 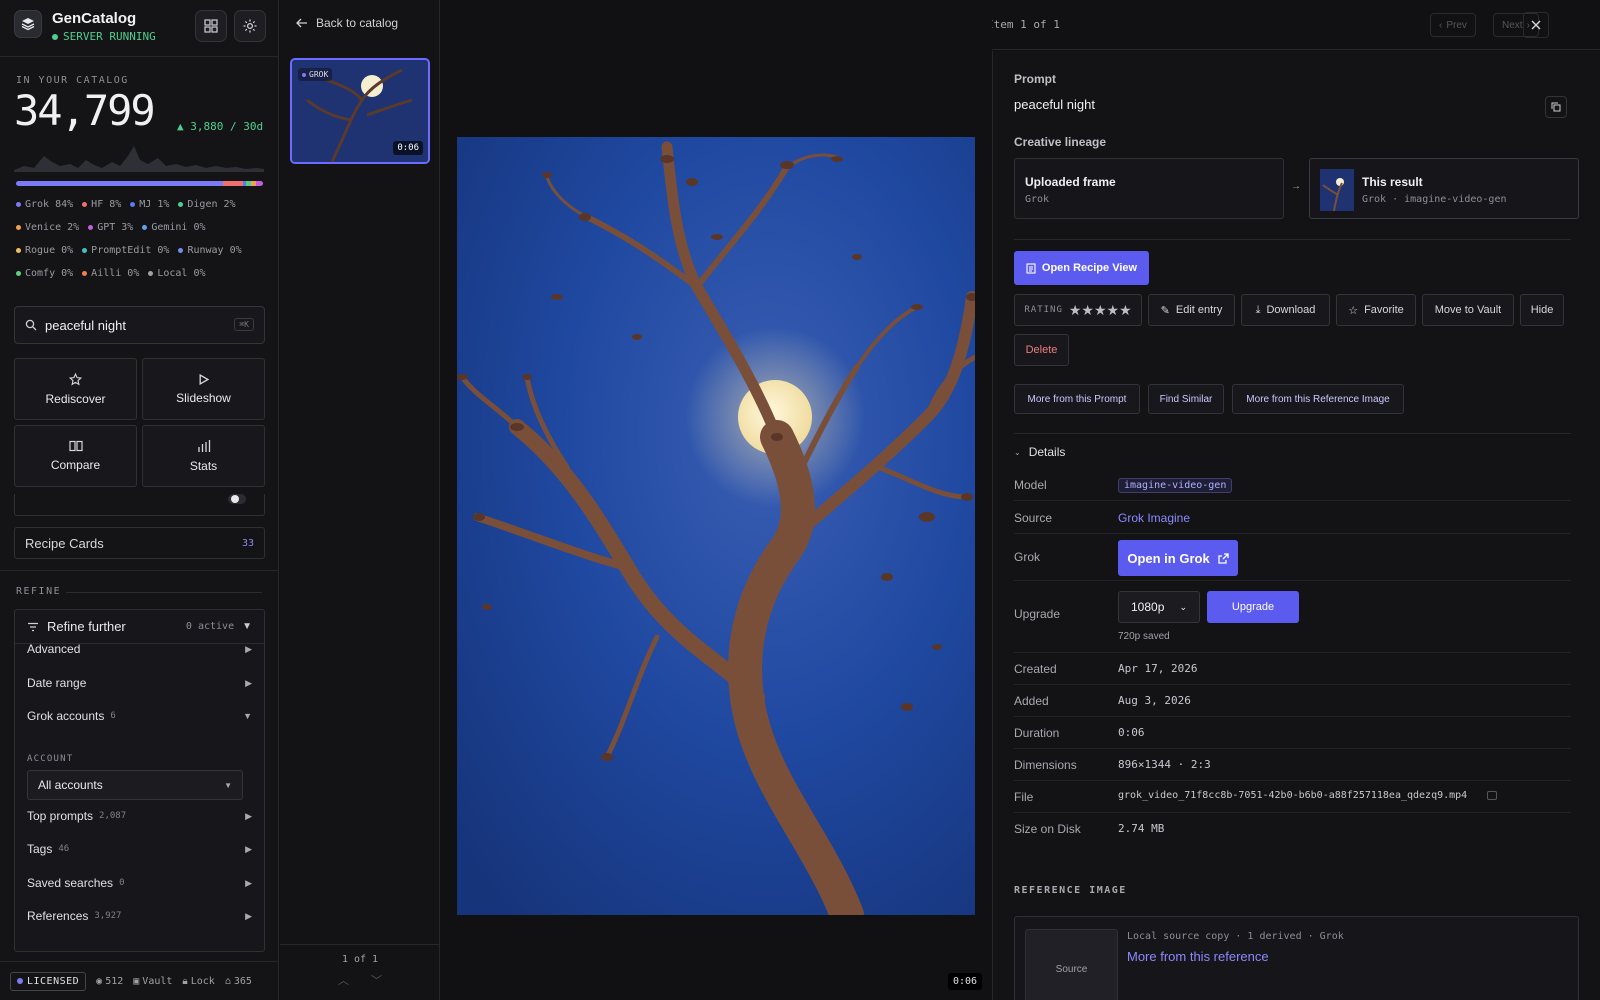 I want to click on search-box: ⌘K, so click(x=139, y=325).